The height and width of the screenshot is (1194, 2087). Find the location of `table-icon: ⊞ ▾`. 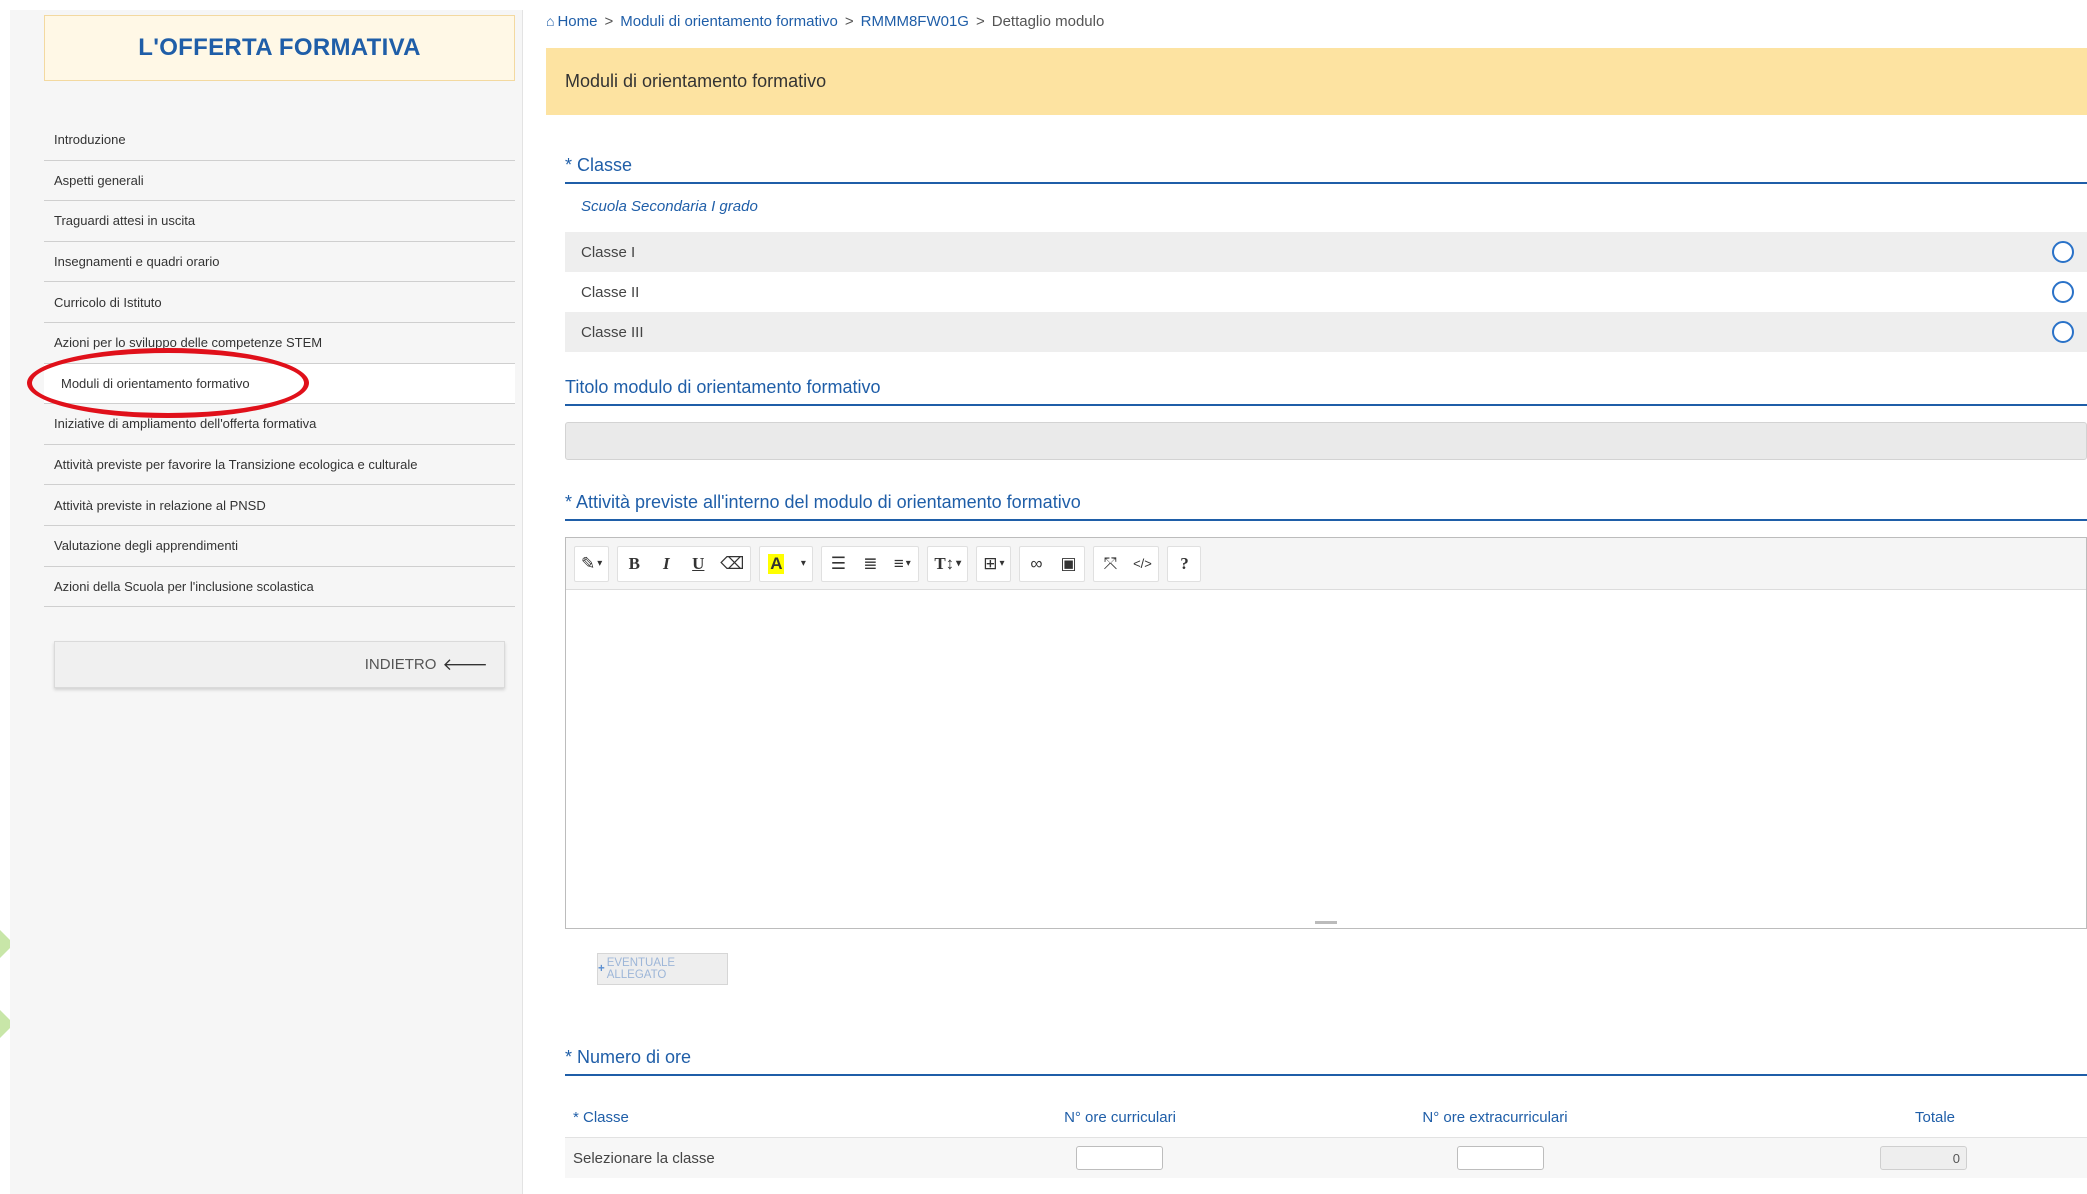

table-icon: ⊞ ▾ is located at coordinates (993, 564).